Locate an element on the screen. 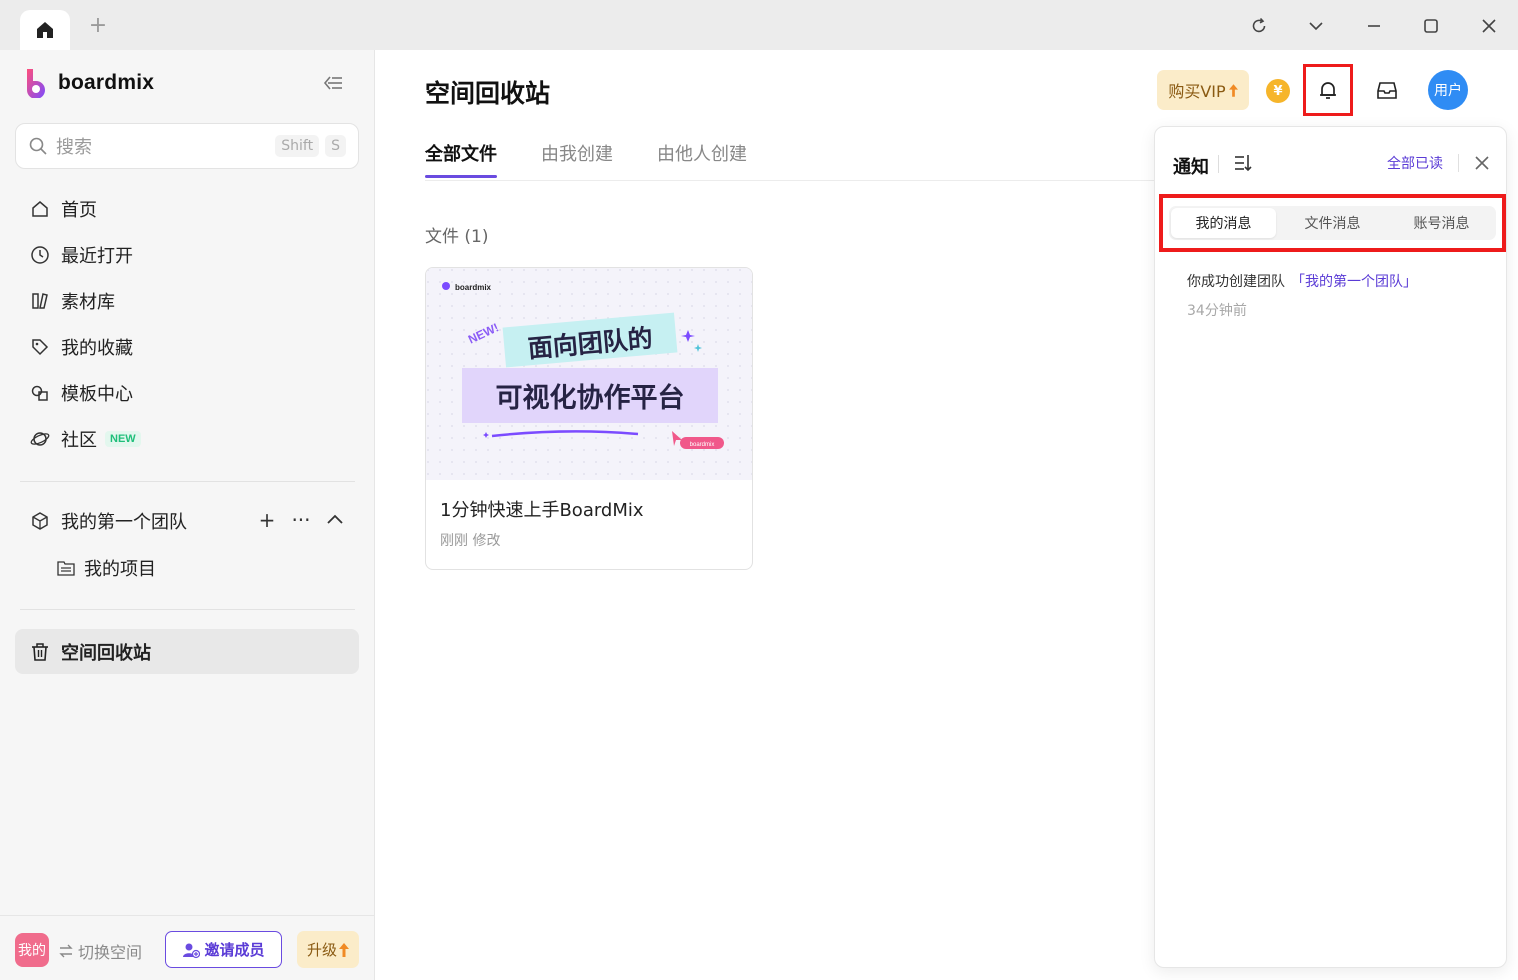 The width and height of the screenshot is (1518, 980). sidebar-item-trash: 空间回收站 is located at coordinates (187, 651).